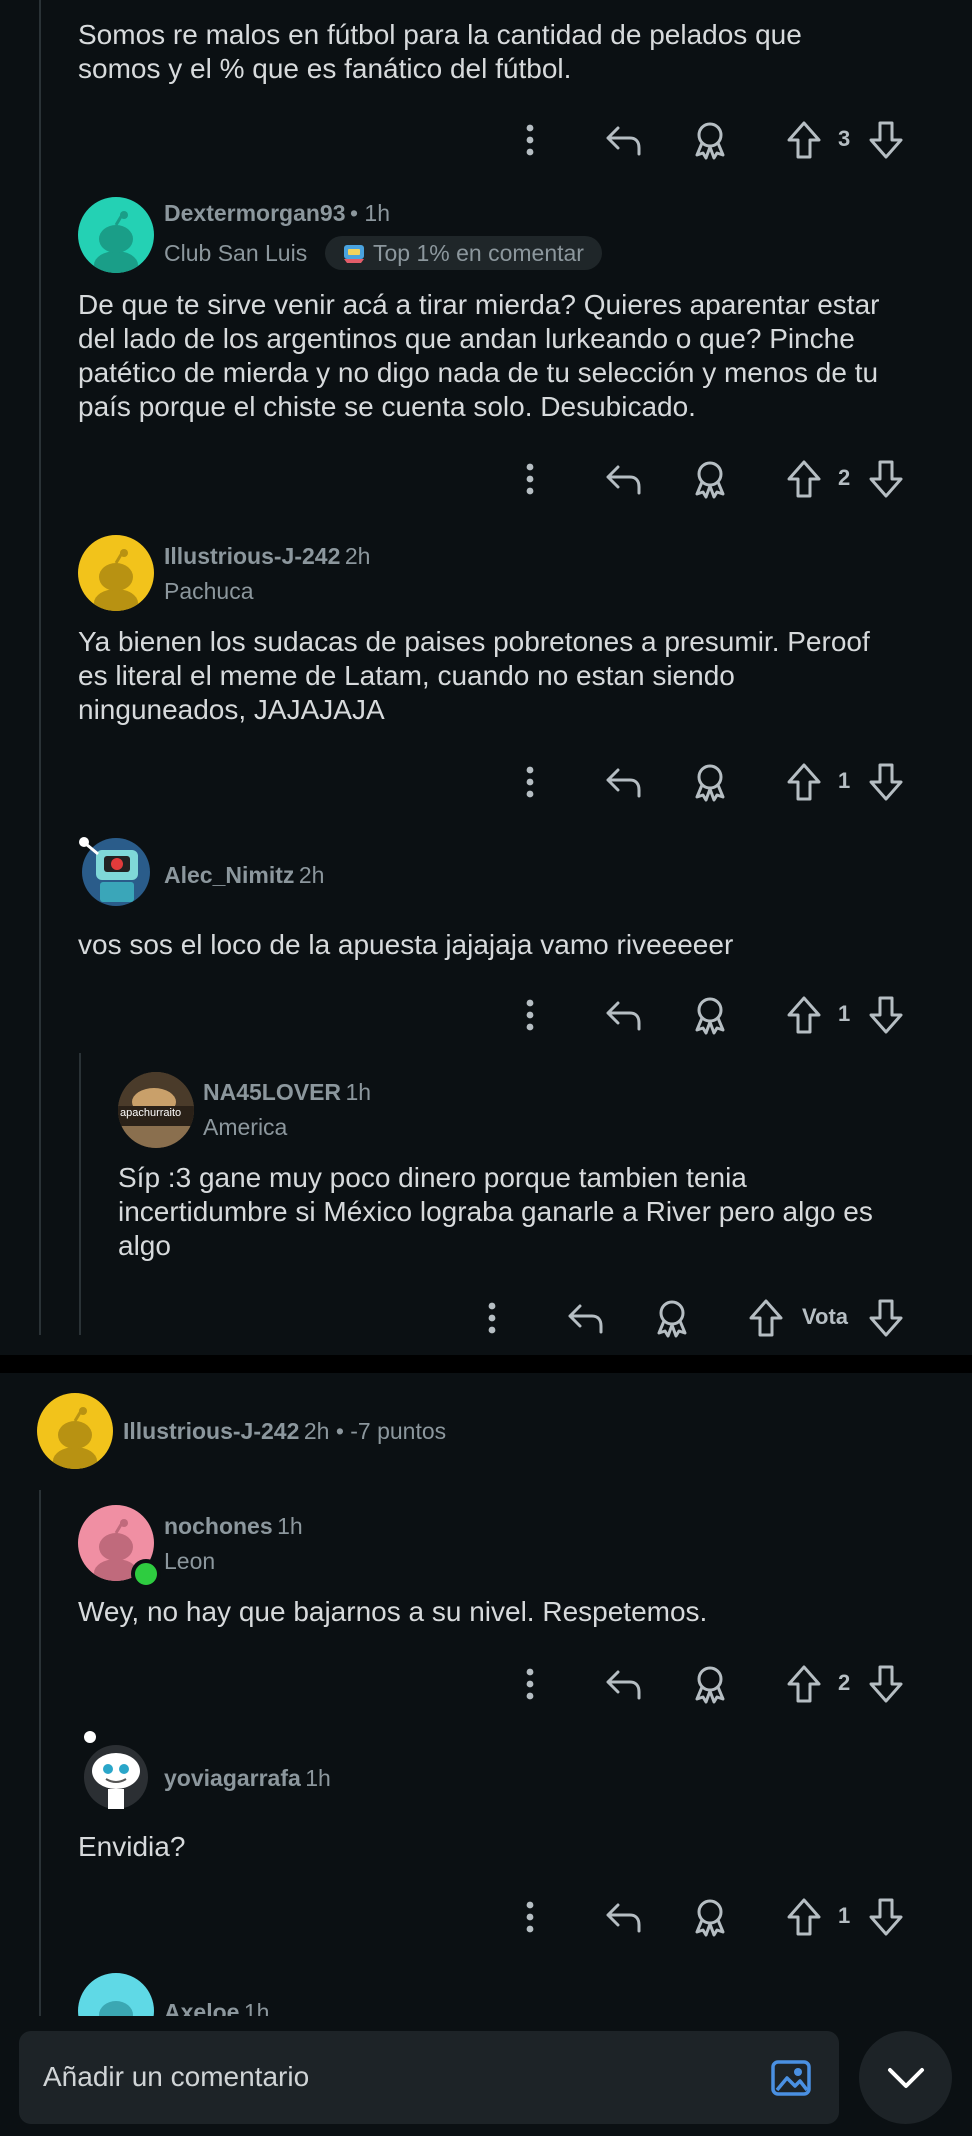 This screenshot has width=972, height=2136. Describe the element at coordinates (176, 2076) in the screenshot. I see `comment-input-placeholder: Añadir un comentario` at that location.